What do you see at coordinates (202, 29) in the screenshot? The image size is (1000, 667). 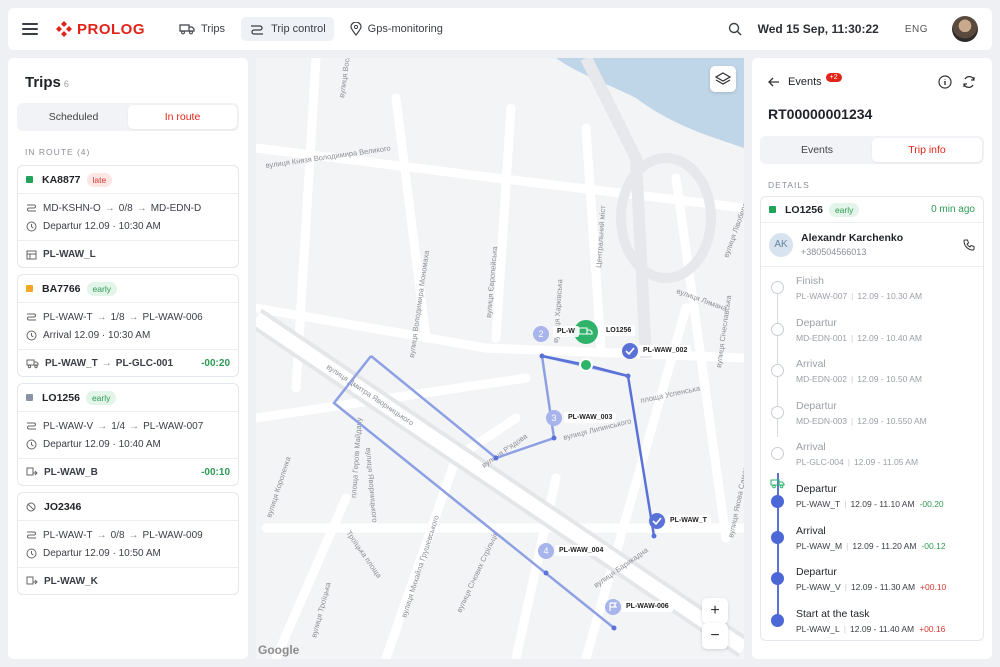 I see `nav-trips: Trips` at bounding box center [202, 29].